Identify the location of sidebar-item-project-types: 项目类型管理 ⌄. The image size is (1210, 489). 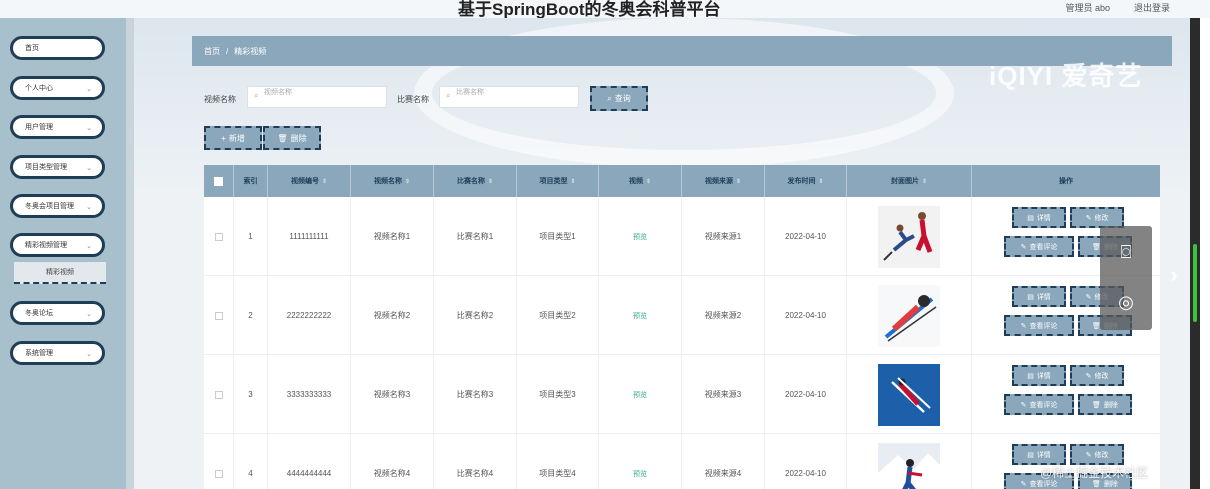
(57, 167).